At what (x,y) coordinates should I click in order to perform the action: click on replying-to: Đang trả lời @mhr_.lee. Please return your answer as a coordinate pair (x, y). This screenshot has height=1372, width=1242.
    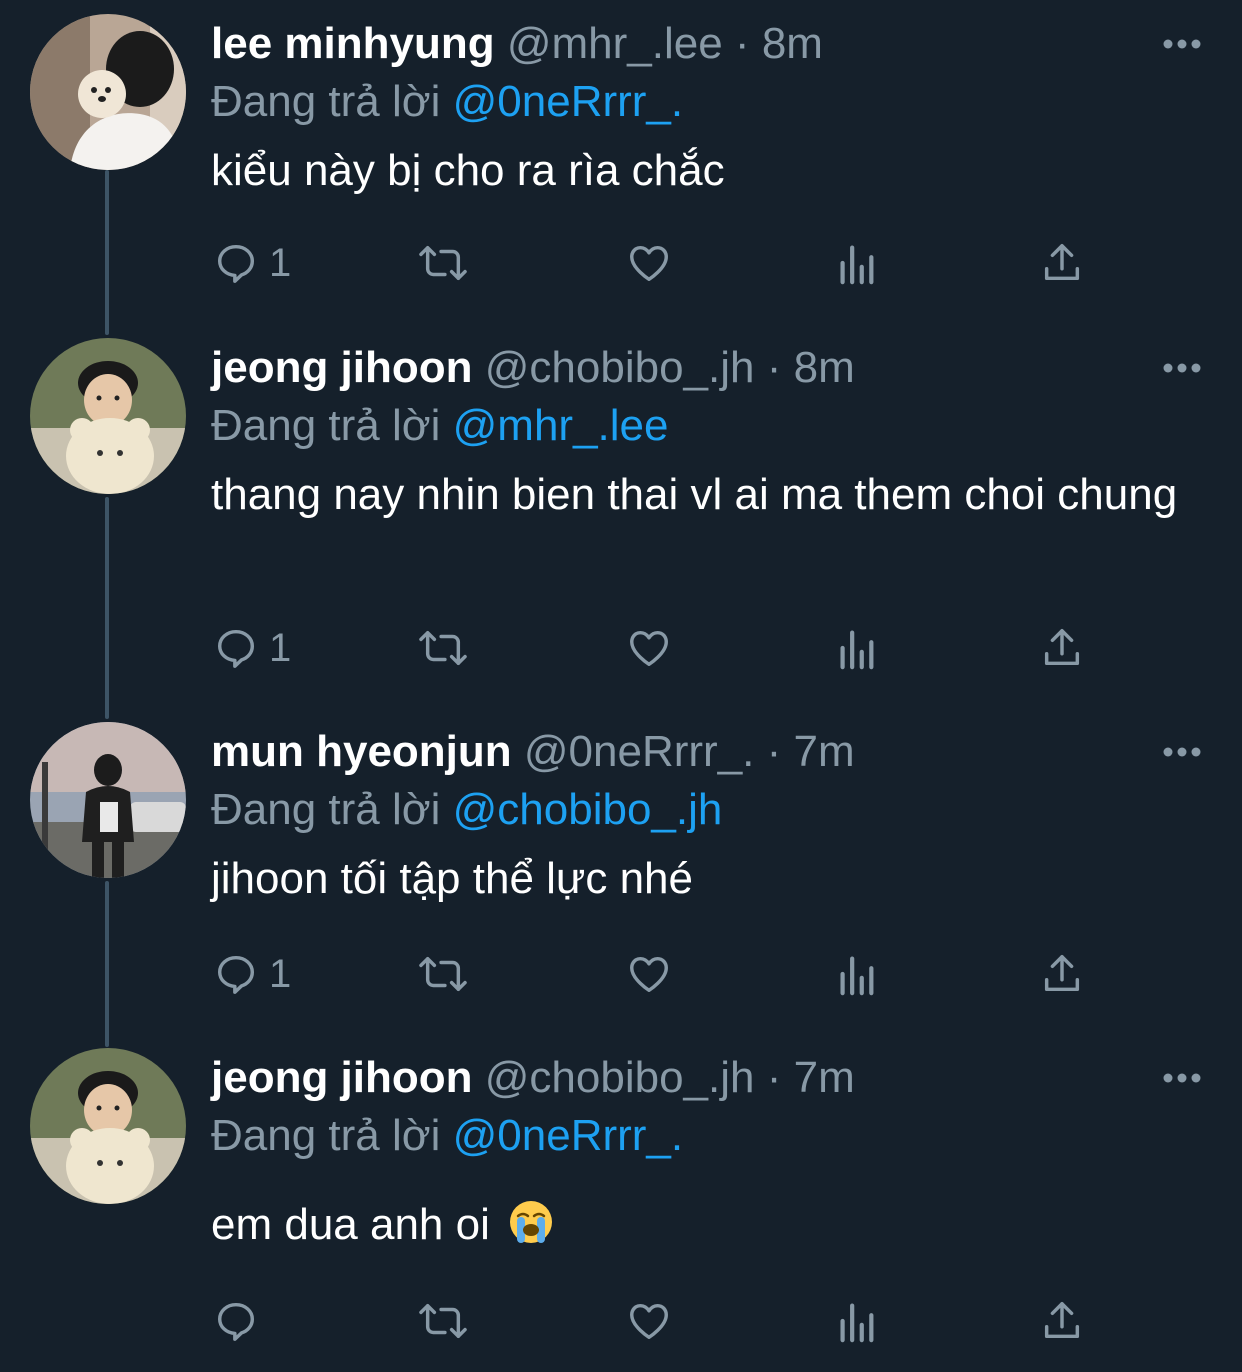
    Looking at the image, I should click on (706, 426).